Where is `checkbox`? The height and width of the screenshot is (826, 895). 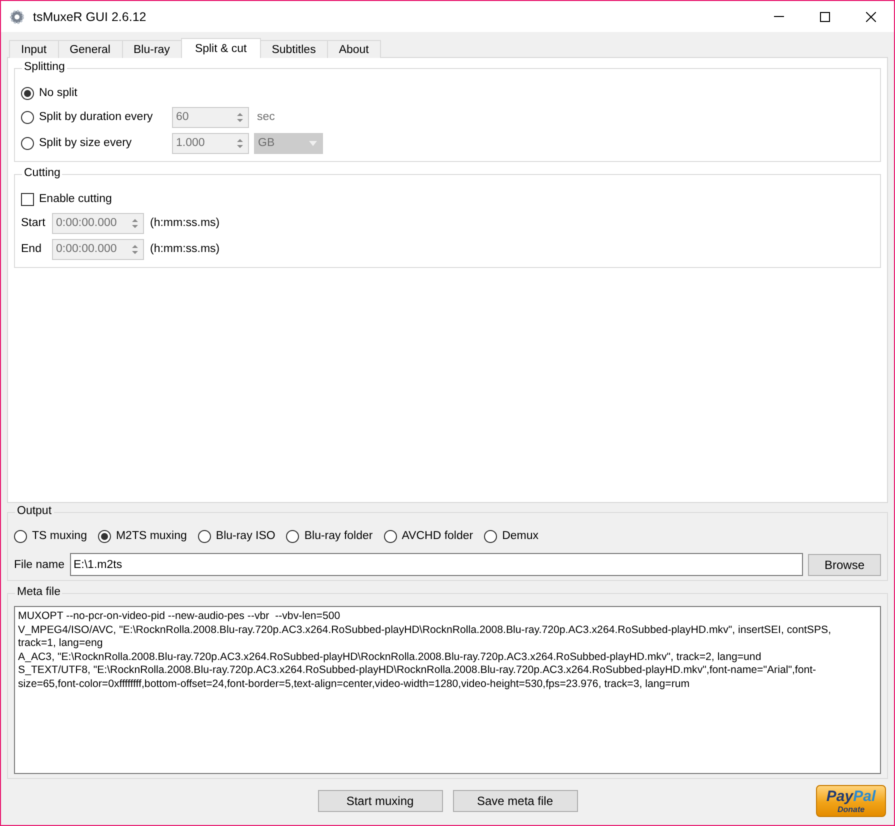
checkbox is located at coordinates (27, 199).